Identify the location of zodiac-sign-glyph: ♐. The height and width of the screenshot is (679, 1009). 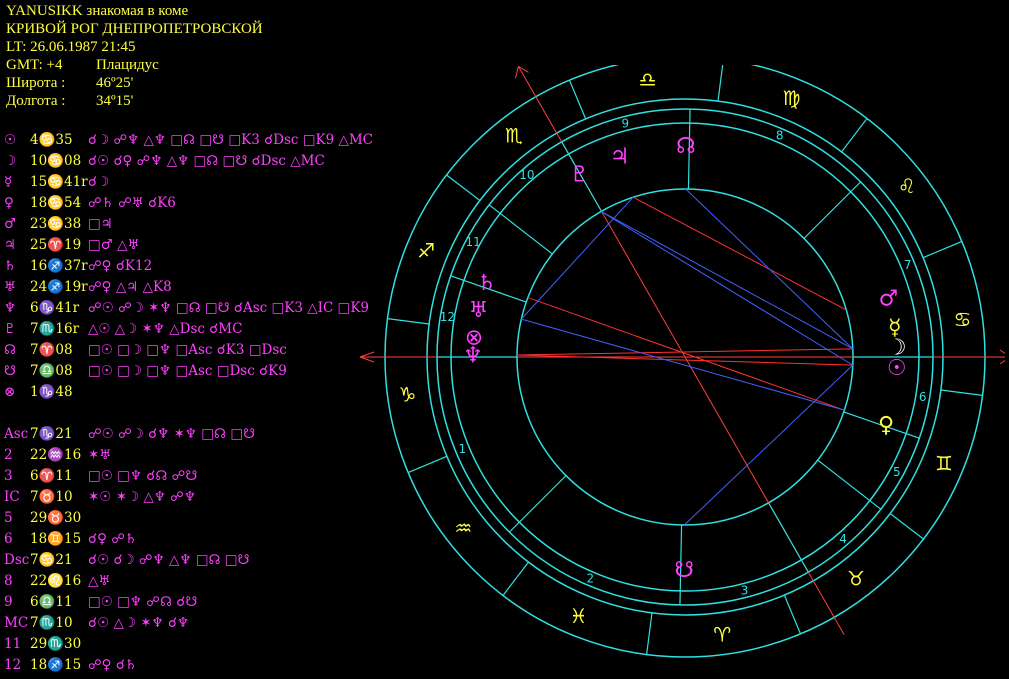
(426, 251).